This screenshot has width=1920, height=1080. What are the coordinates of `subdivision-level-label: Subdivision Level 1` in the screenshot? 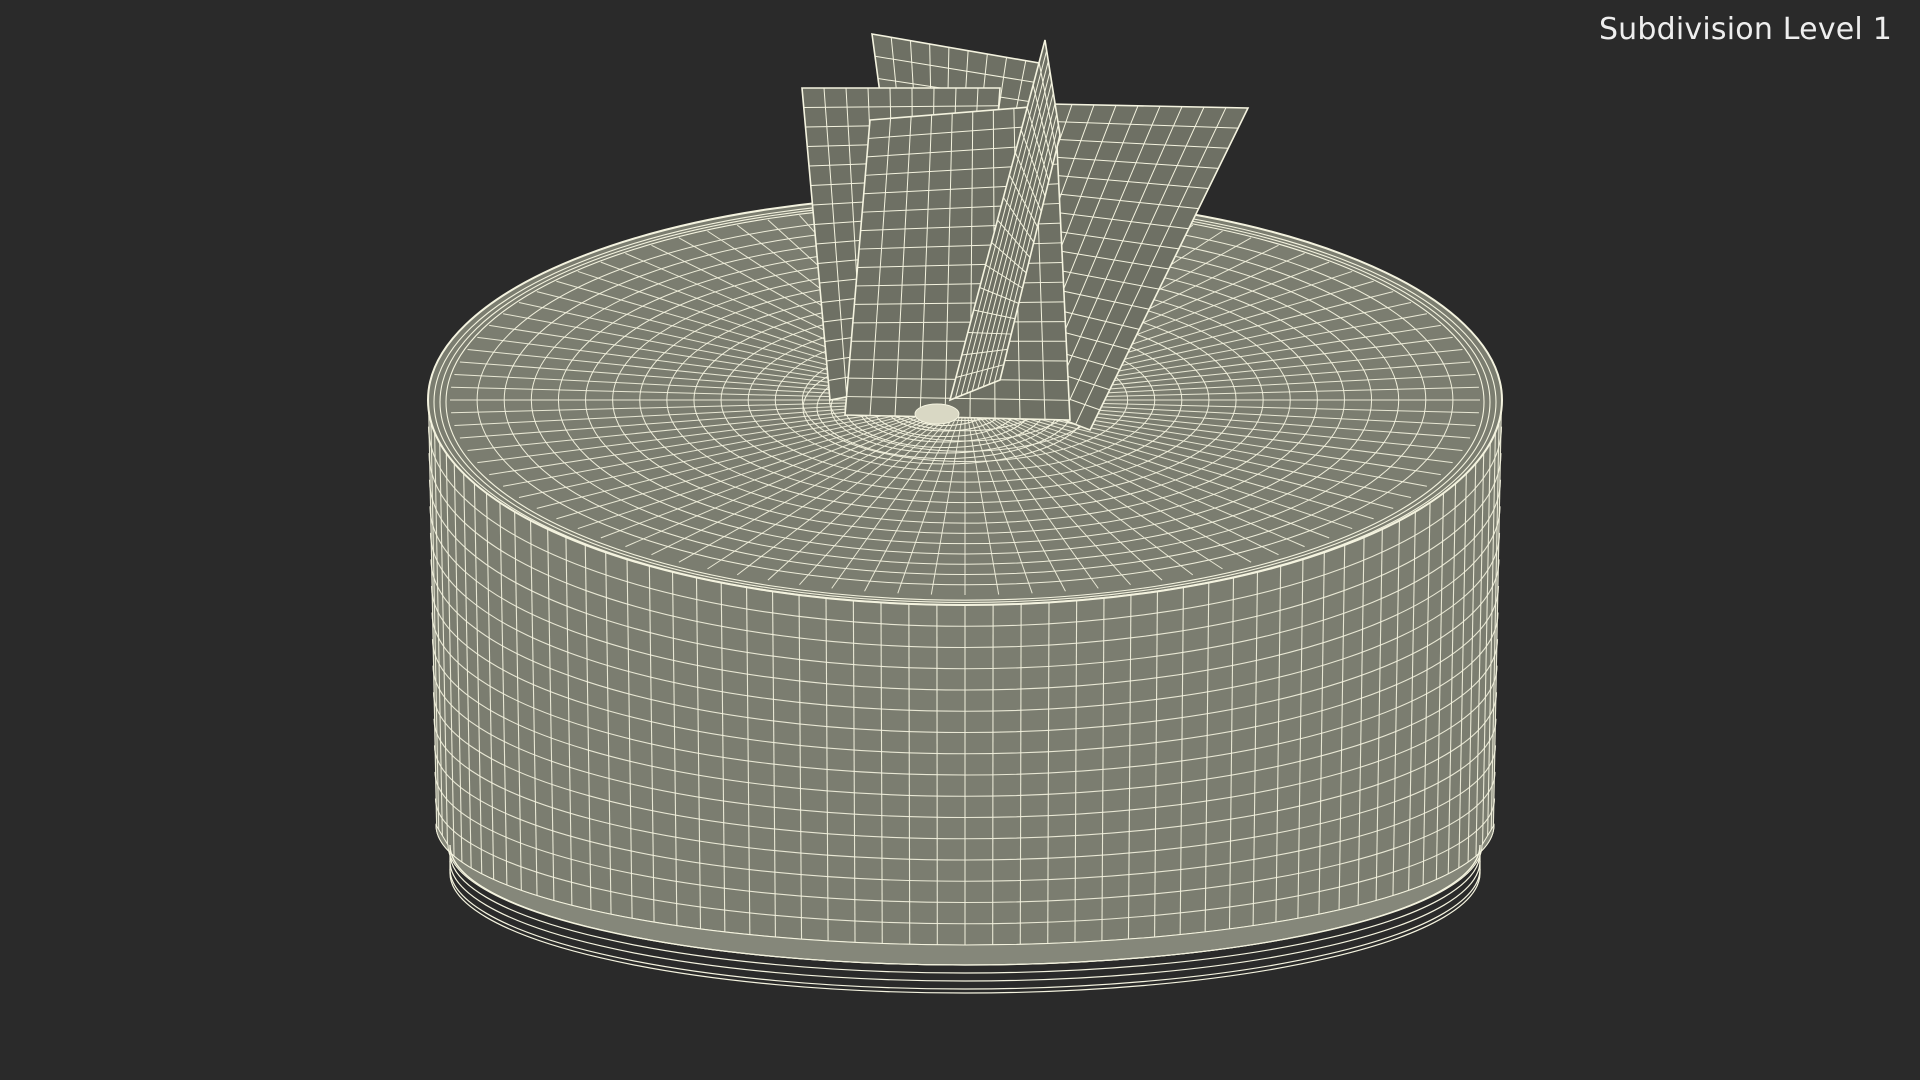 It's located at (1745, 29).